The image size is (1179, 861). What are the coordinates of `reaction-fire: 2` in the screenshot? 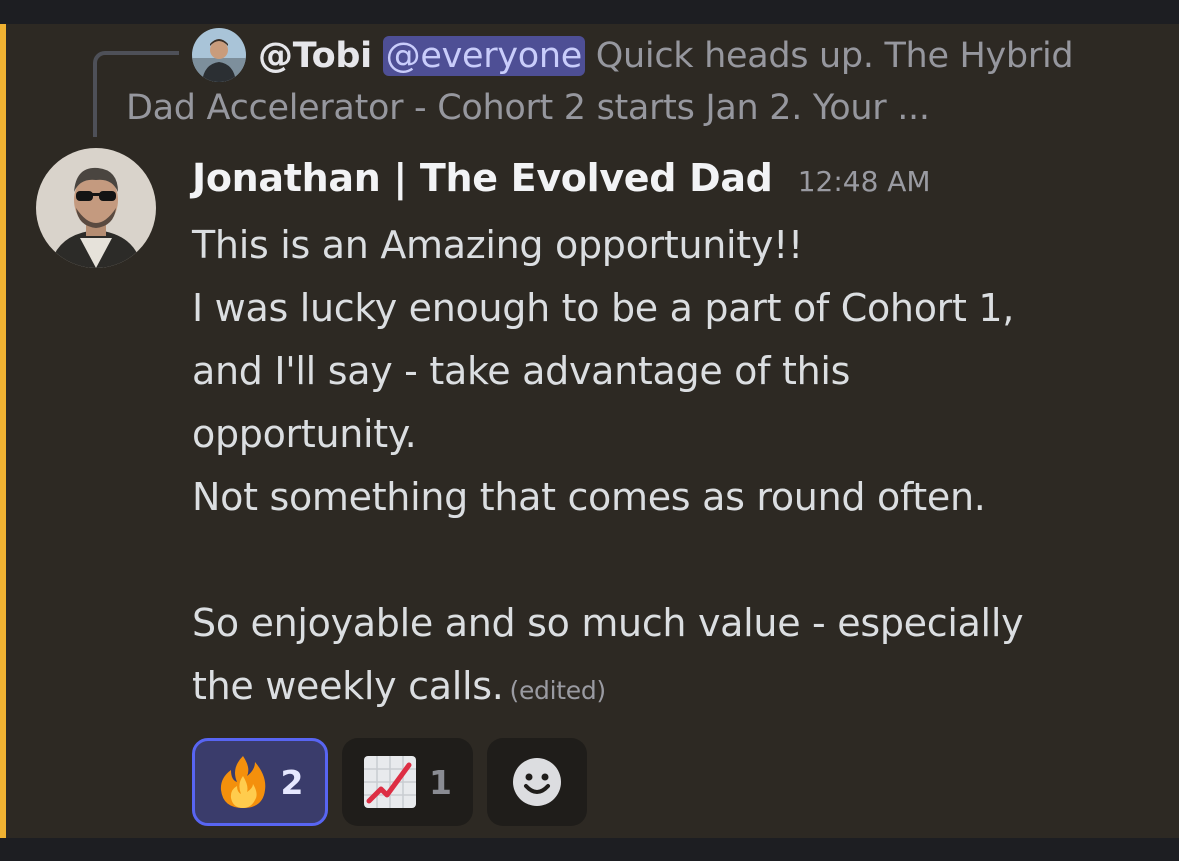 It's located at (260, 782).